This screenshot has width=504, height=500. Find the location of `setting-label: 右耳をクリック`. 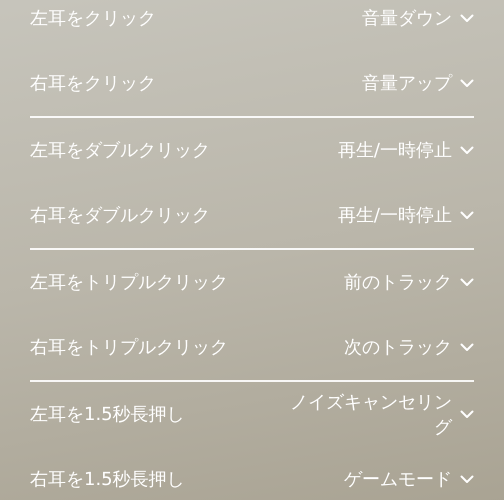

setting-label: 右耳をクリック is located at coordinates (93, 84).